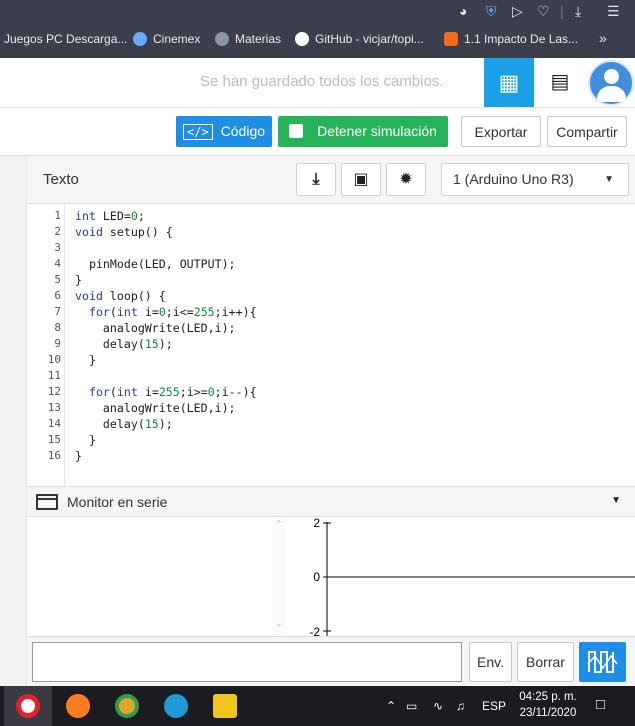 The height and width of the screenshot is (726, 635). I want to click on clock-time: 04:25 p. m., so click(548, 697).